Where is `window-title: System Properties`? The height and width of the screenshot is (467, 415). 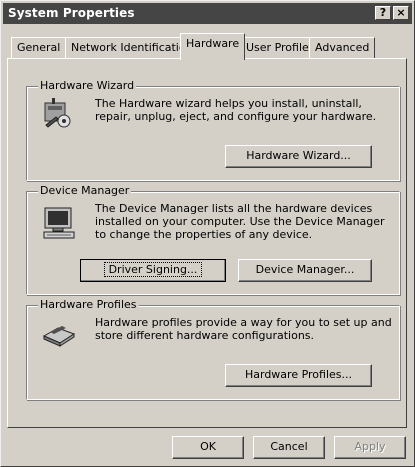
window-title: System Properties is located at coordinates (71, 13).